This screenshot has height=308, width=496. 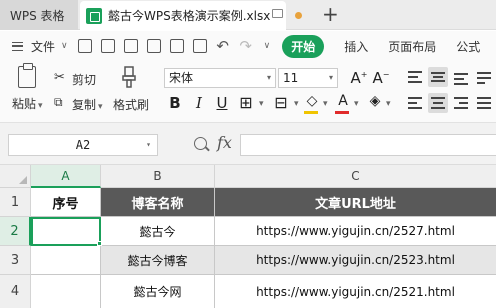 I want to click on eraser-icon: ◈, so click(x=375, y=101).